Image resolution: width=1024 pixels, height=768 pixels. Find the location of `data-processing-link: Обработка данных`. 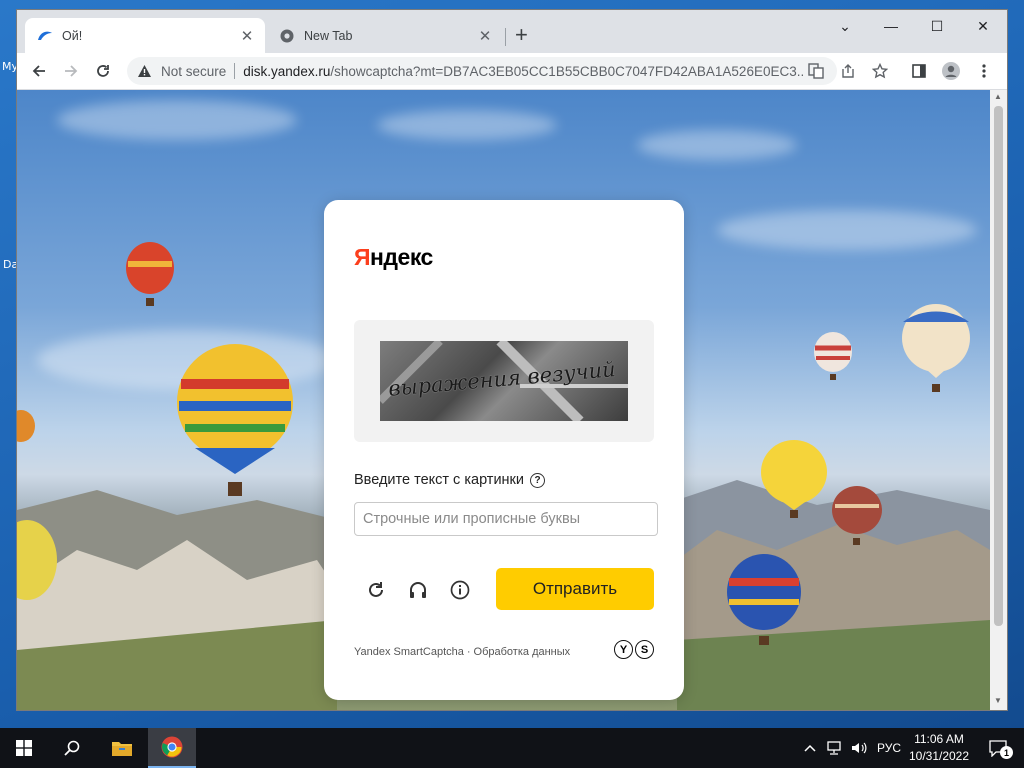

data-processing-link: Обработка данных is located at coordinates (522, 652).